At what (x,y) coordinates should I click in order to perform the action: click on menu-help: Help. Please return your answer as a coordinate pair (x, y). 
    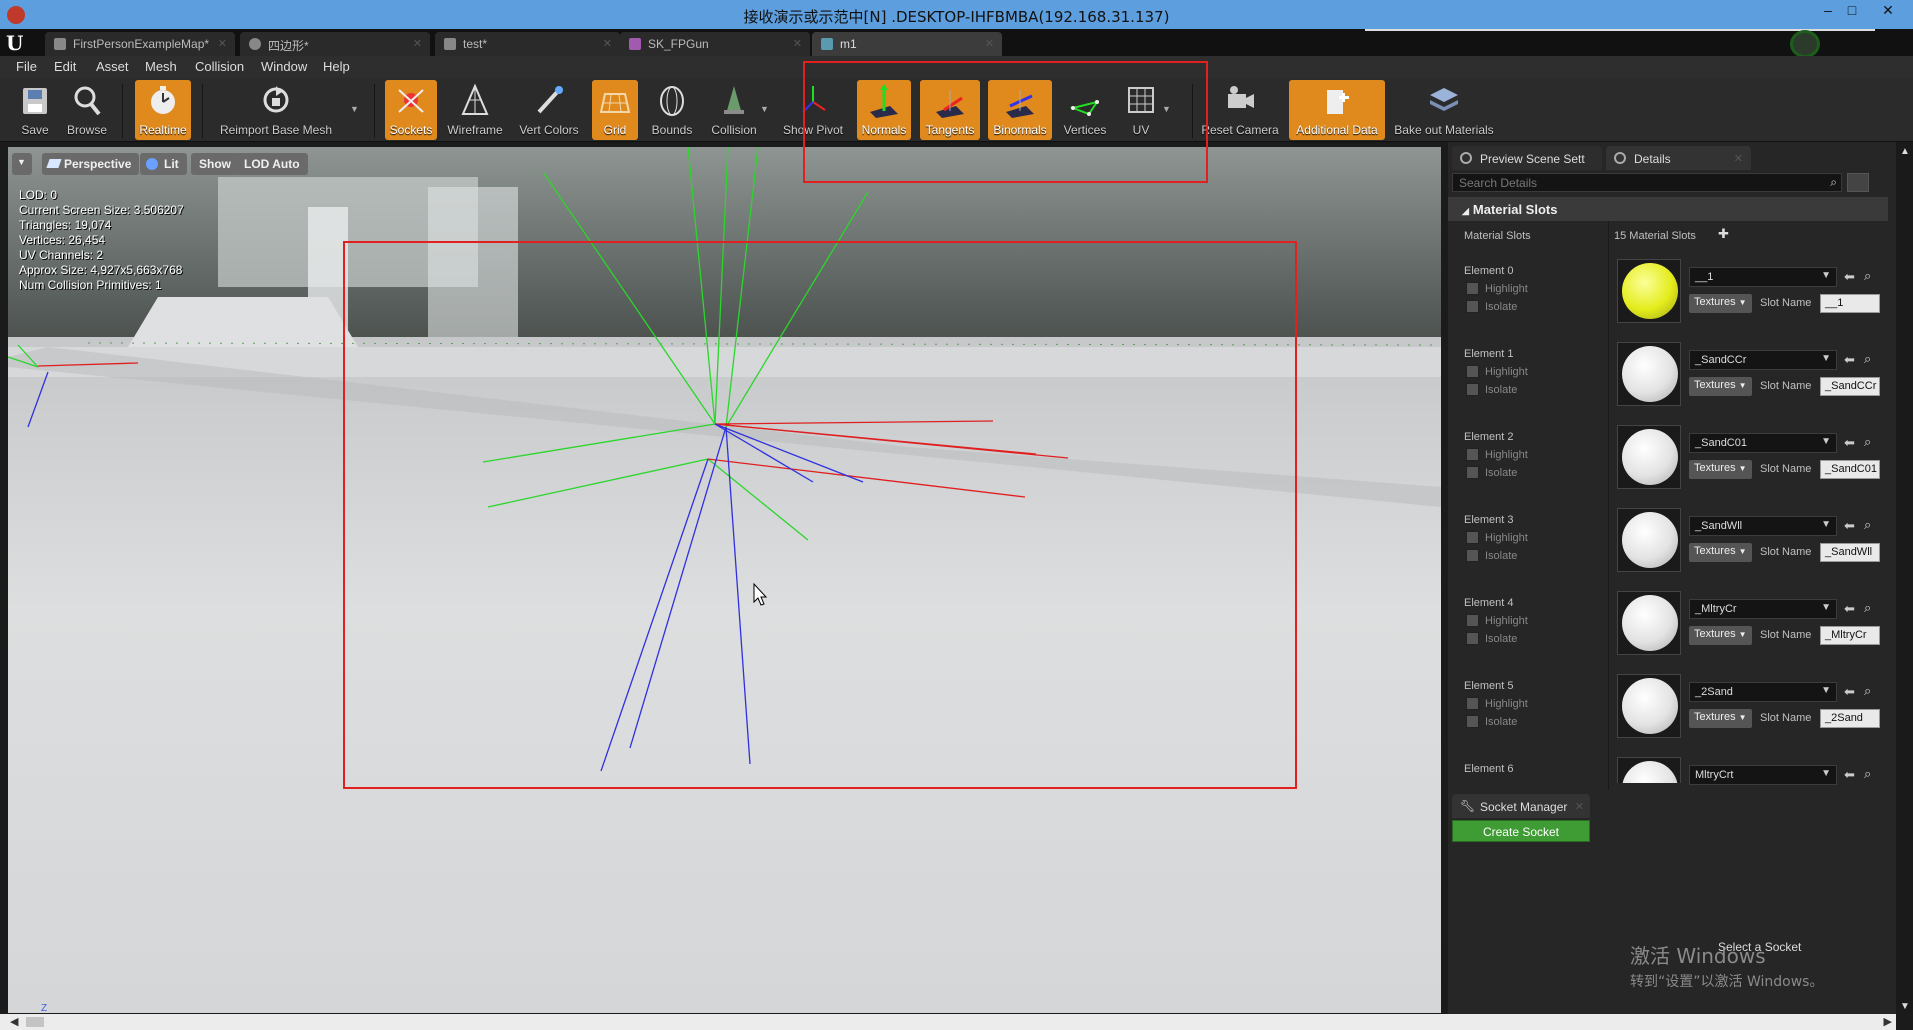
    Looking at the image, I should click on (336, 66).